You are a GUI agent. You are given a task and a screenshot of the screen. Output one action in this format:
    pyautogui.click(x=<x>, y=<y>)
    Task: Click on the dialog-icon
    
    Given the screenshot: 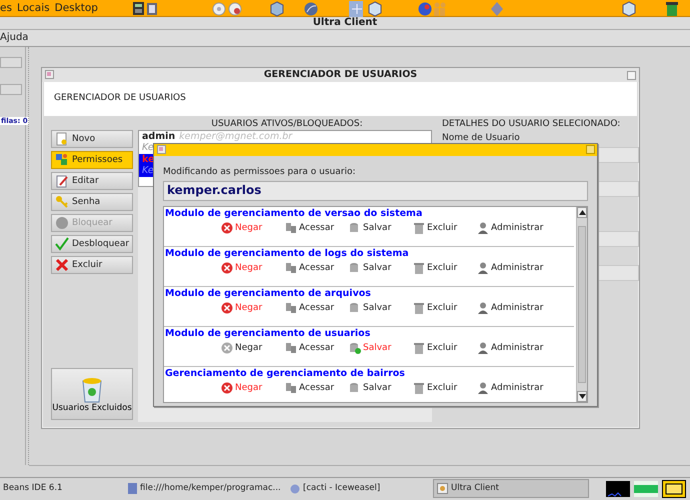 What is the action you would take?
    pyautogui.click(x=161, y=149)
    